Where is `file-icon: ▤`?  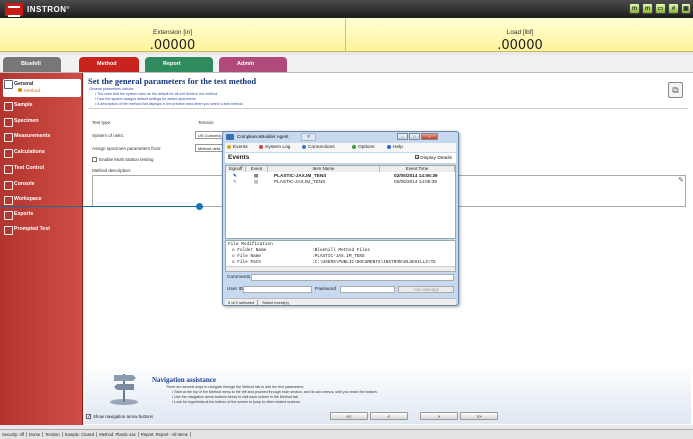 file-icon: ▤ is located at coordinates (256, 181).